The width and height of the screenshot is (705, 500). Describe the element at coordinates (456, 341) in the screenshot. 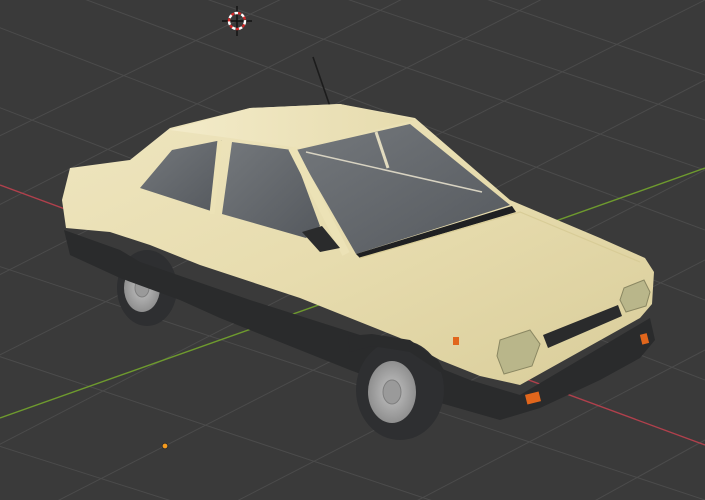

I see `side-marker` at that location.